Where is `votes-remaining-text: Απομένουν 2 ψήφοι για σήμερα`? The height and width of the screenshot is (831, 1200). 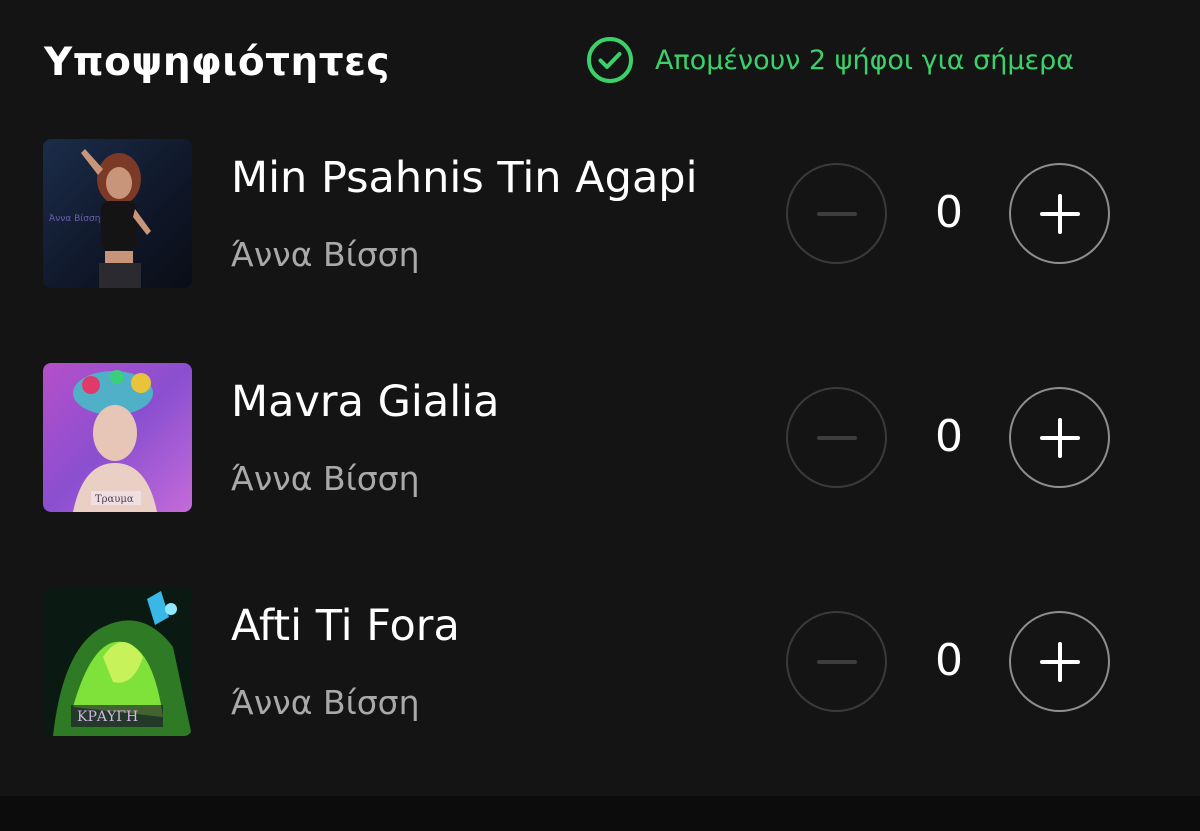 votes-remaining-text: Απομένουν 2 ψήφοι για σήμερα is located at coordinates (865, 60).